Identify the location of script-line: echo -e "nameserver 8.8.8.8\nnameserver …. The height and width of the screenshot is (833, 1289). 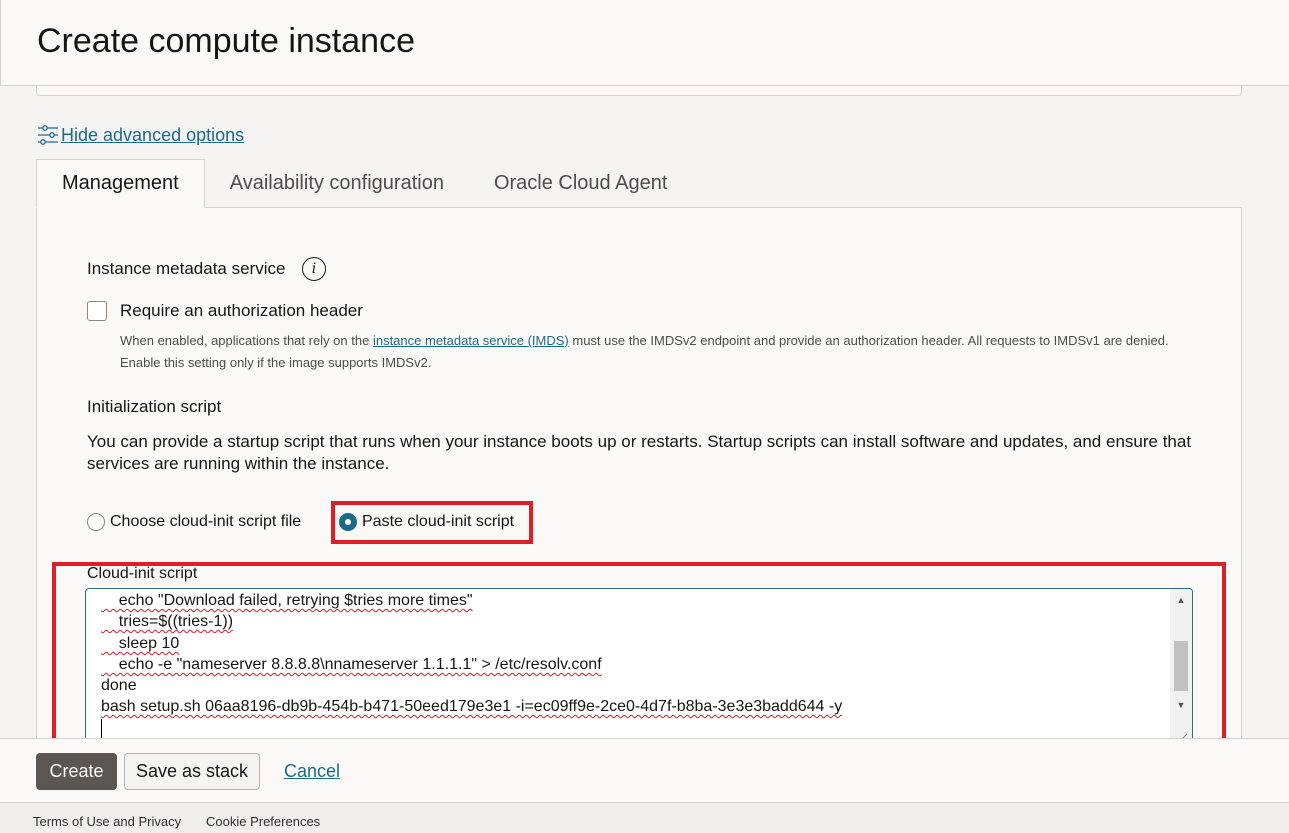
(351, 664).